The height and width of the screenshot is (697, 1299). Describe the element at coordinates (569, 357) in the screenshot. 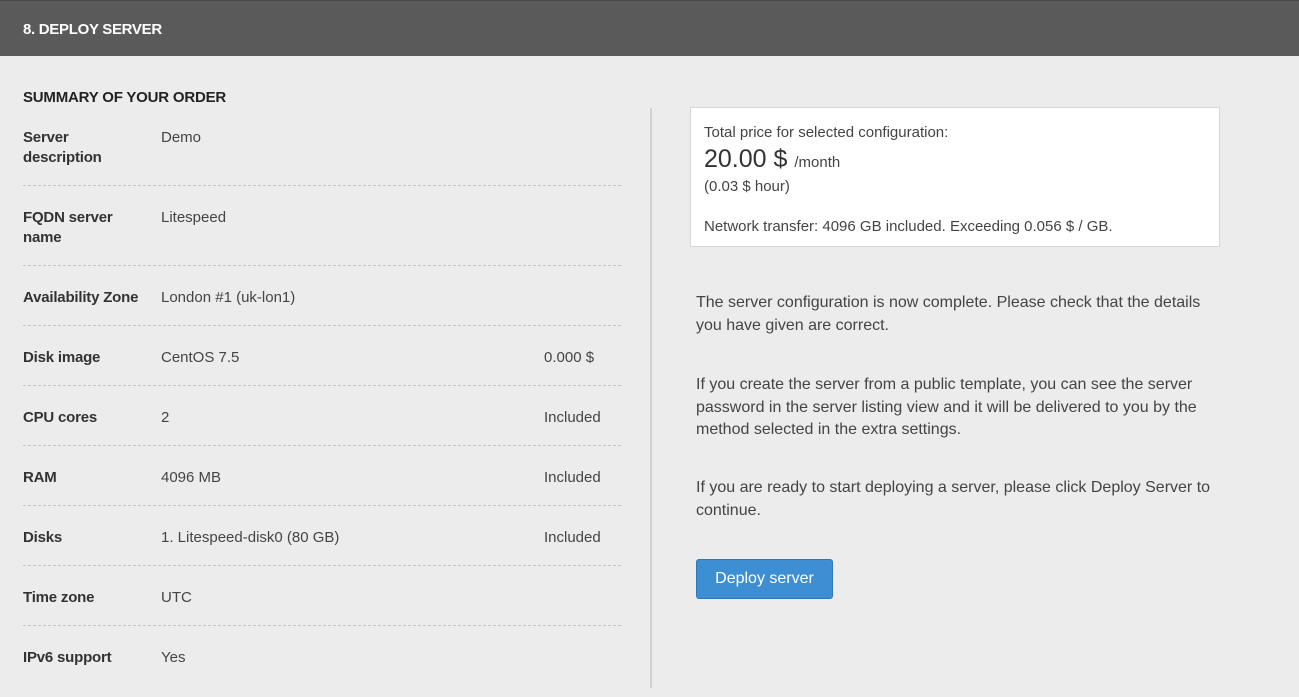

I see `summary-row-price: 0.000 $` at that location.